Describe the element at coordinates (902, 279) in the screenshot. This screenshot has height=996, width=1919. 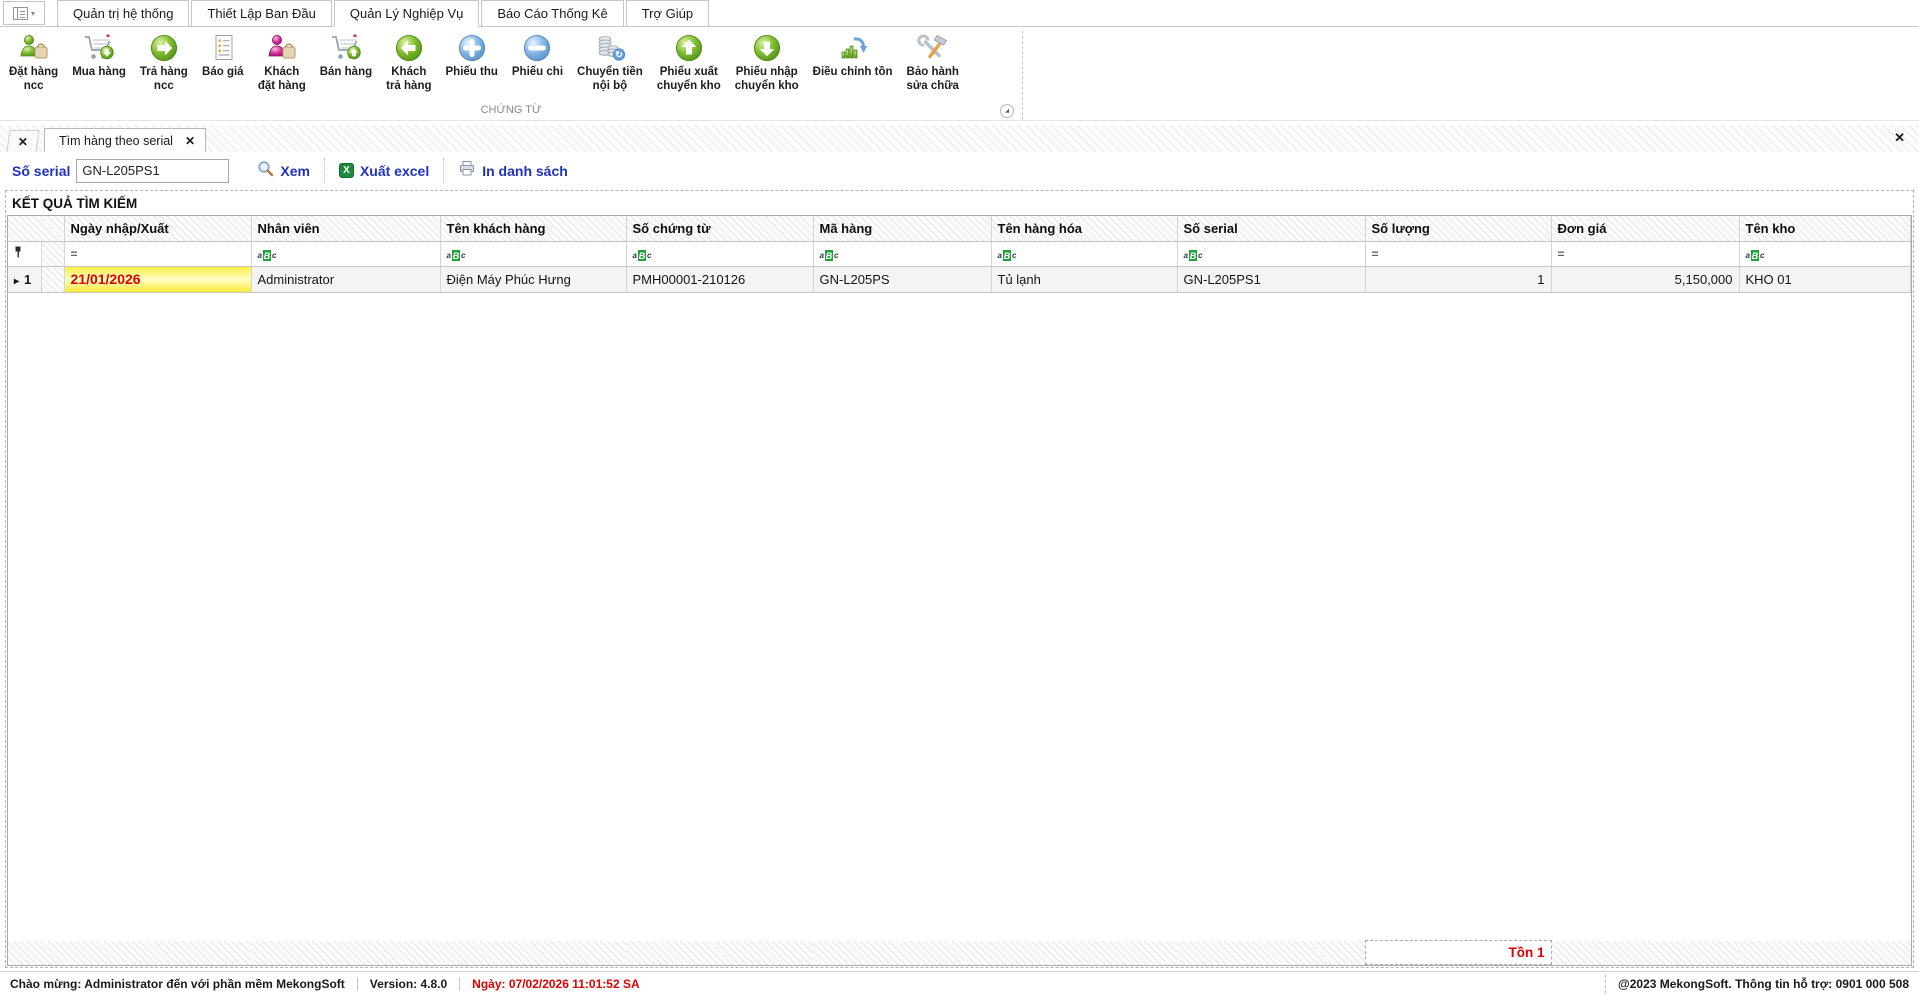
I see `cell-ma-hang: GN-L205PS` at that location.